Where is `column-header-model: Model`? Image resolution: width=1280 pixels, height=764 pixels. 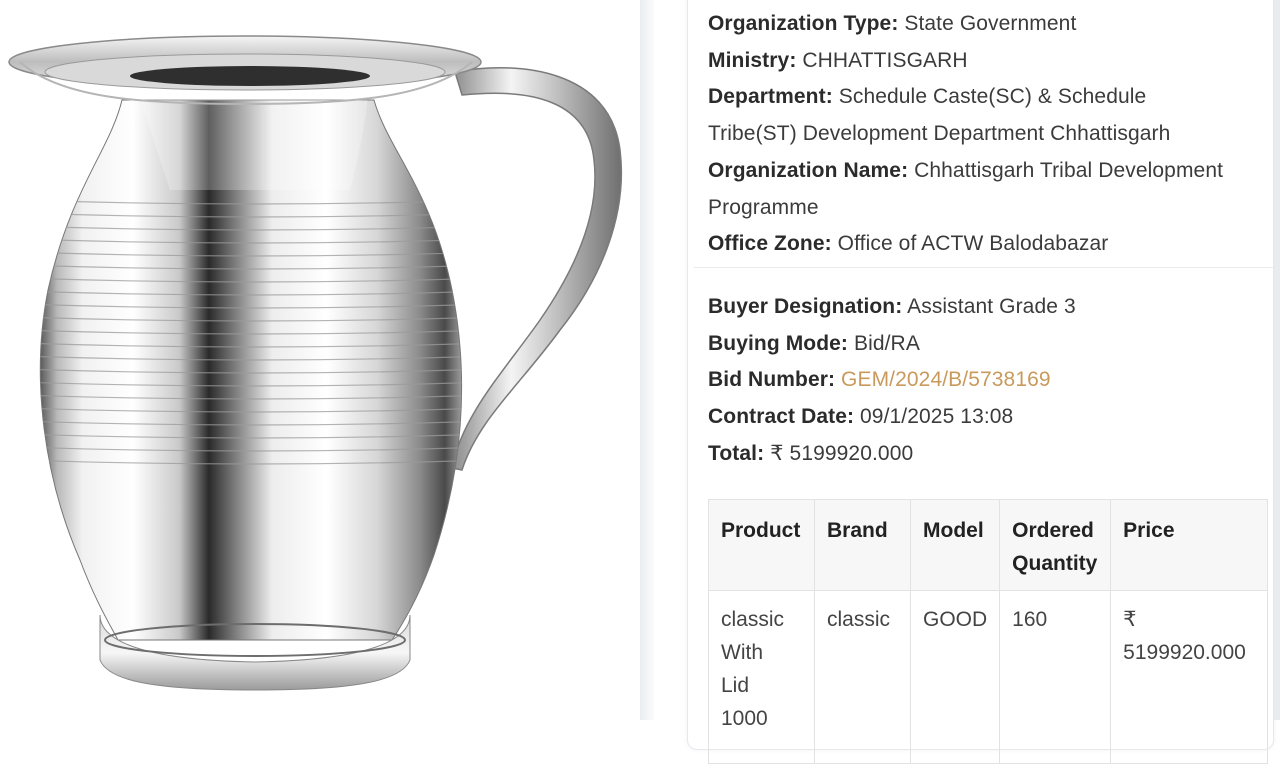 column-header-model: Model is located at coordinates (955, 545).